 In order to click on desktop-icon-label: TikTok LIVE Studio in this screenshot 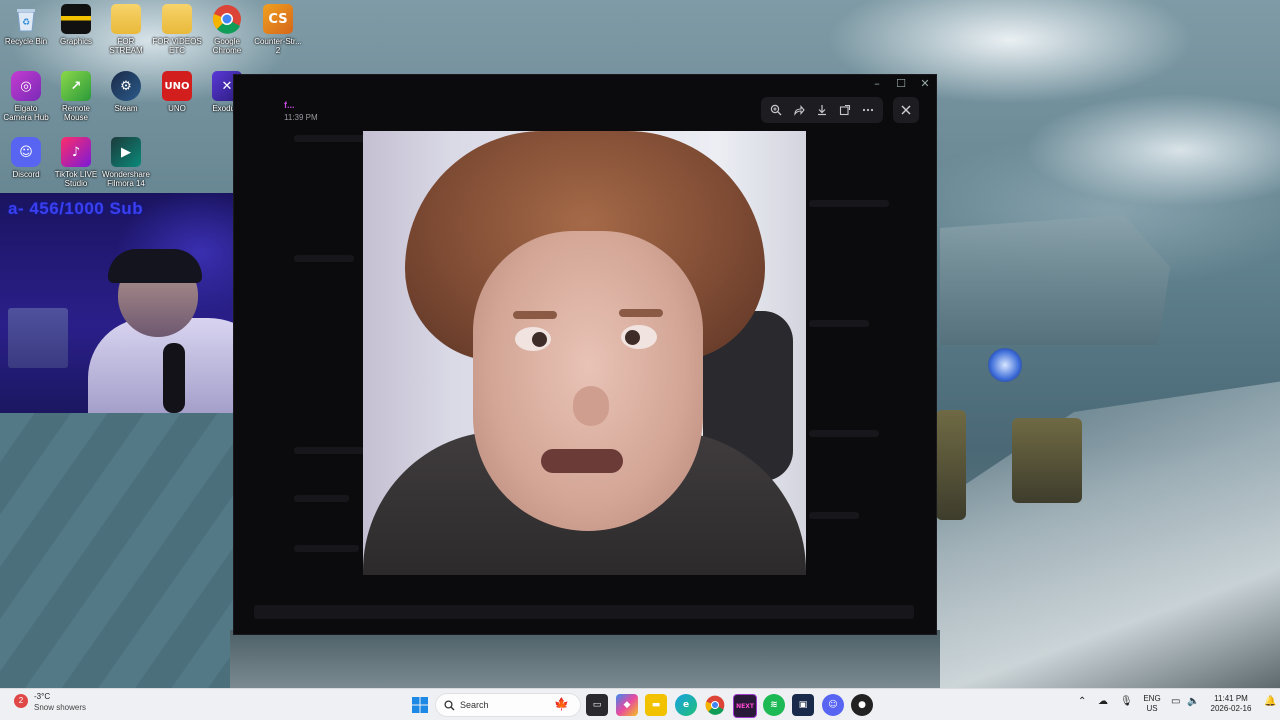, I will do `click(76, 179)`.